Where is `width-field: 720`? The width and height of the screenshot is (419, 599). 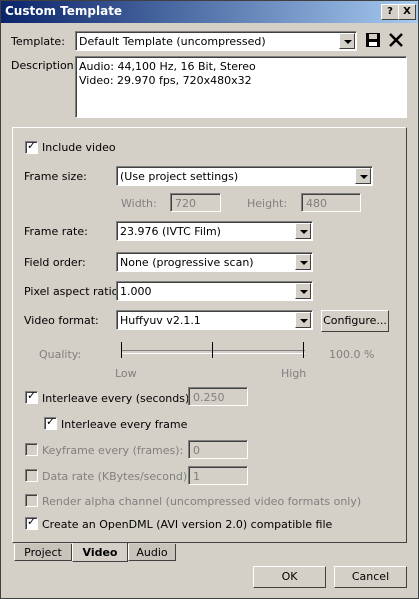
width-field: 720 is located at coordinates (195, 202).